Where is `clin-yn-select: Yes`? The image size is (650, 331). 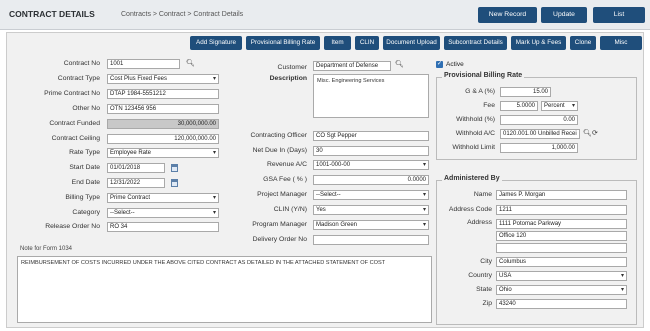 clin-yn-select: Yes is located at coordinates (371, 210).